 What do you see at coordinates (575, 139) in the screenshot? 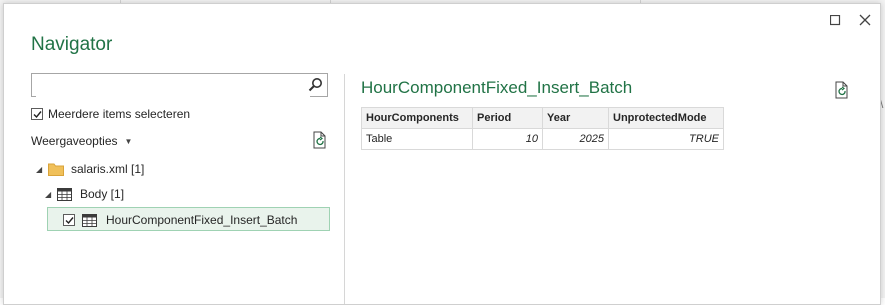
I see `table-cell: 2025` at bounding box center [575, 139].